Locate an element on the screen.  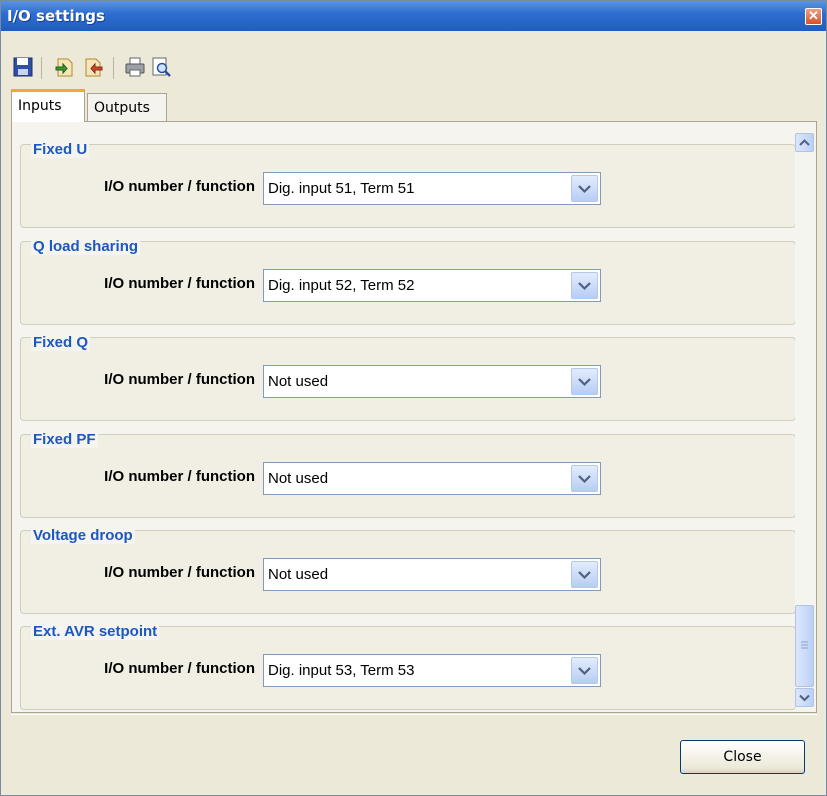
tab-strip: Inputs Outputs is located at coordinates (161, 105).